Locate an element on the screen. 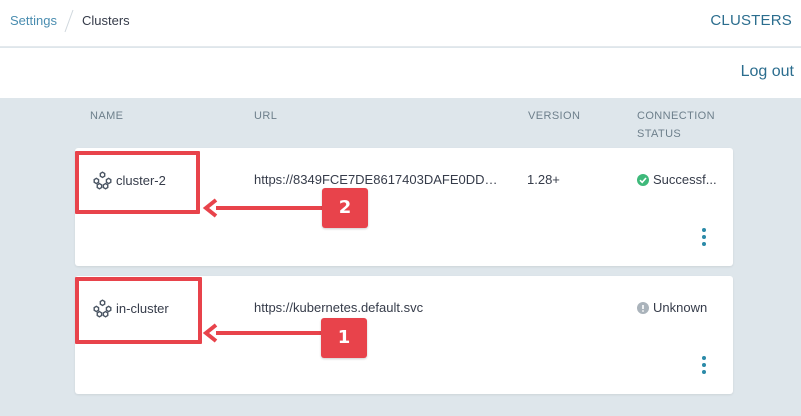 The width and height of the screenshot is (801, 416). column-header-status-line2: STATUS is located at coordinates (659, 134).